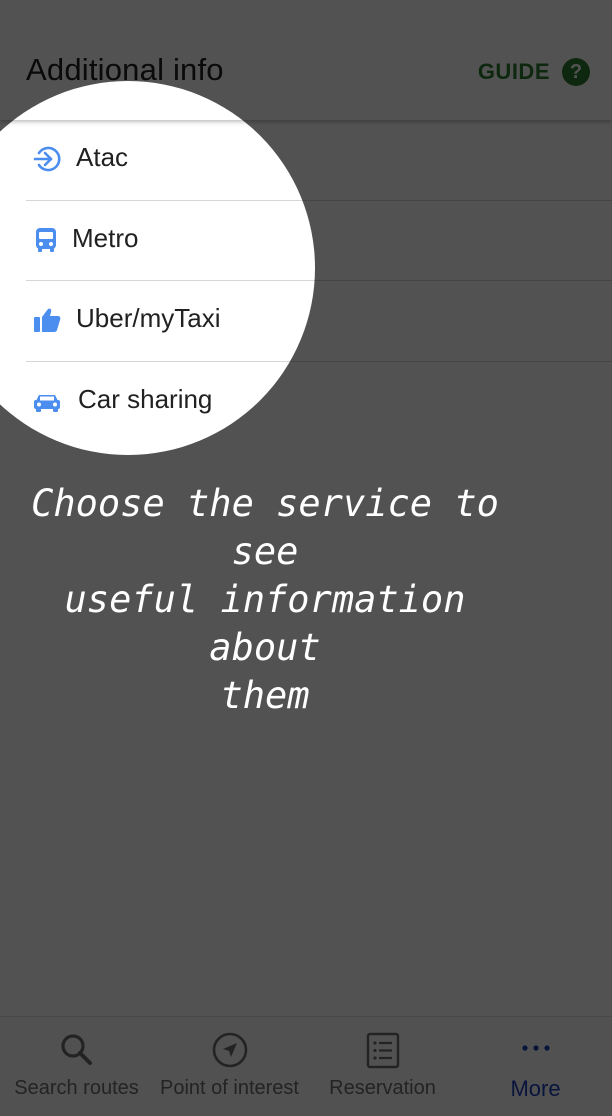 Image resolution: width=612 pixels, height=1116 pixels. I want to click on page-title: Additional info, so click(125, 69).